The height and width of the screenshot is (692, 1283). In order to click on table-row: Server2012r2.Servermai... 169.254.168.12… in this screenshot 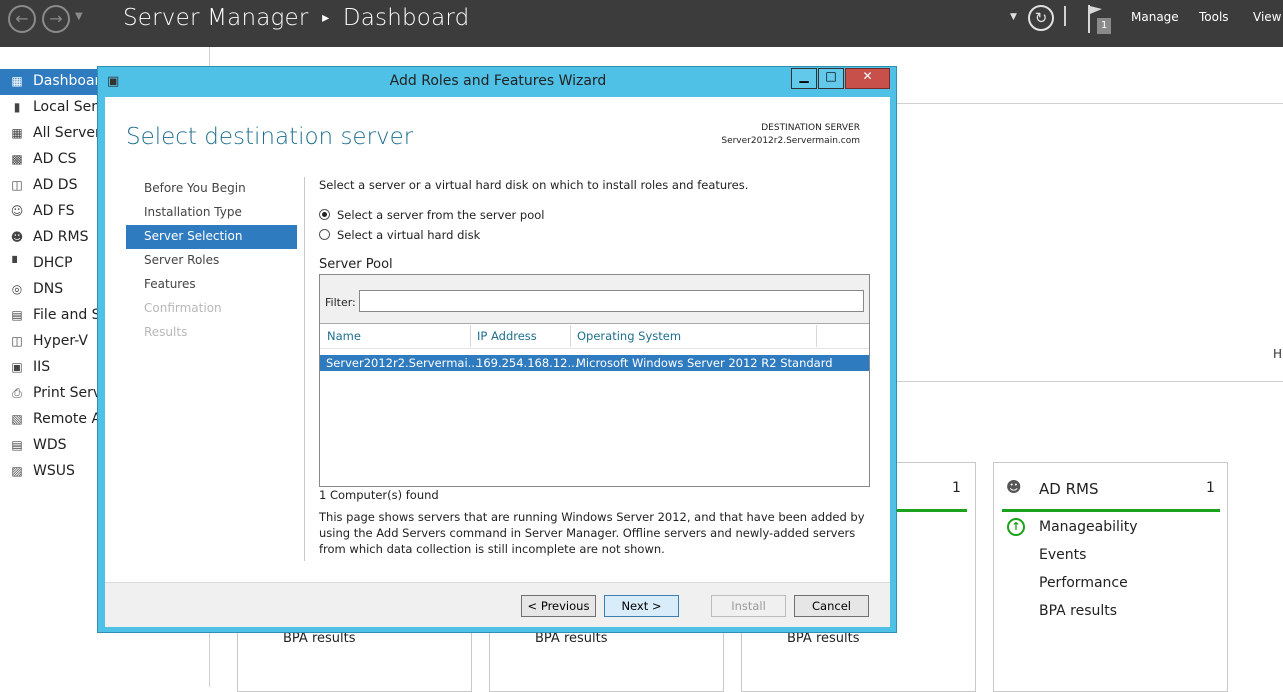, I will do `click(594, 363)`.